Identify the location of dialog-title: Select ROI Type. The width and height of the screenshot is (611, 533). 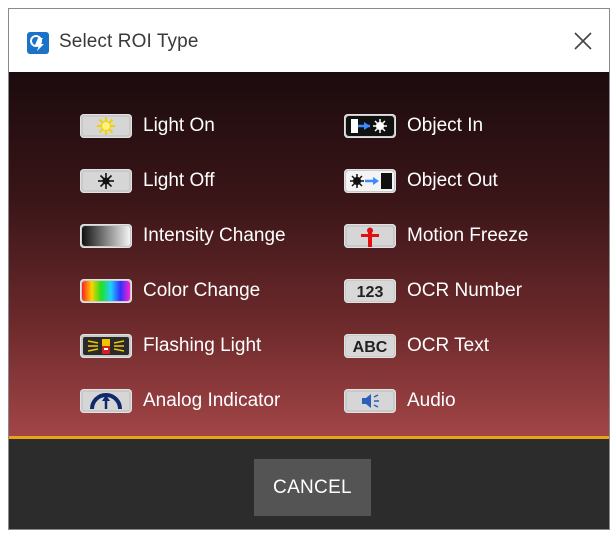
(129, 41).